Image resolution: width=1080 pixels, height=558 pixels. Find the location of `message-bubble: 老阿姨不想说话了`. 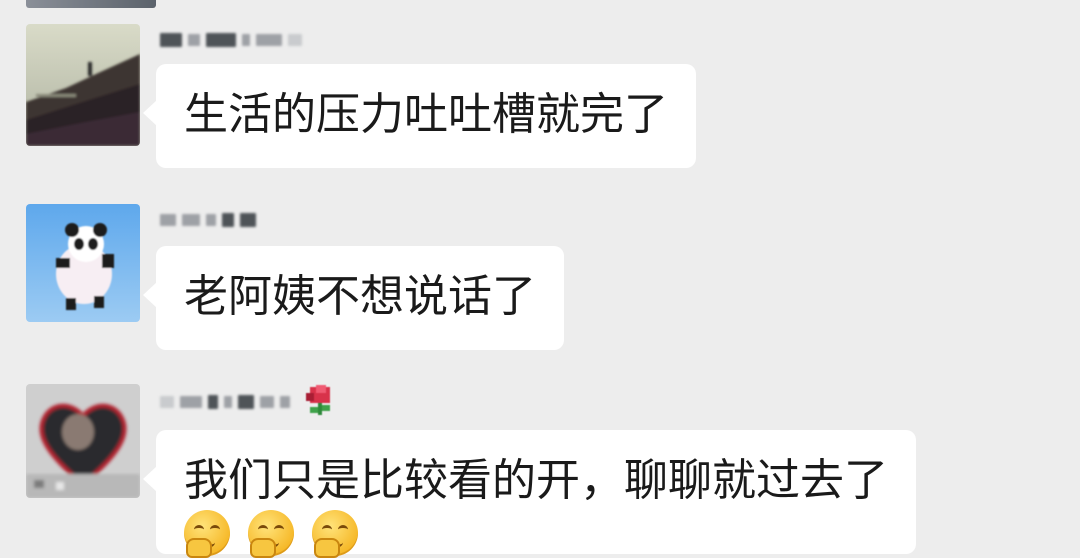

message-bubble: 老阿姨不想说话了 is located at coordinates (353, 298).